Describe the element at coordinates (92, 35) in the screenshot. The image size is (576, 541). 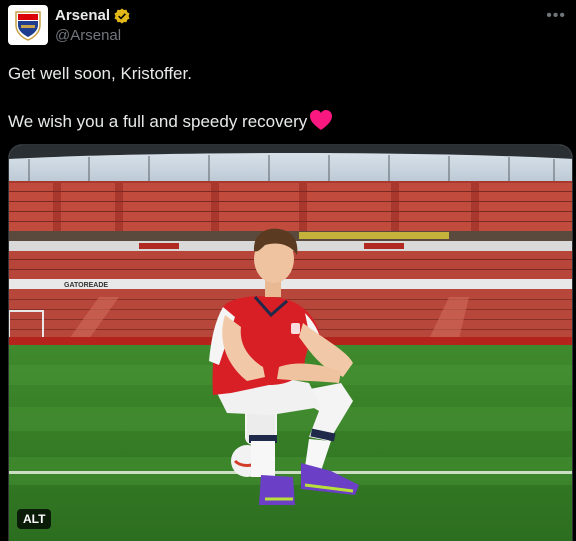
I see `user-handle: @Arsenal` at that location.